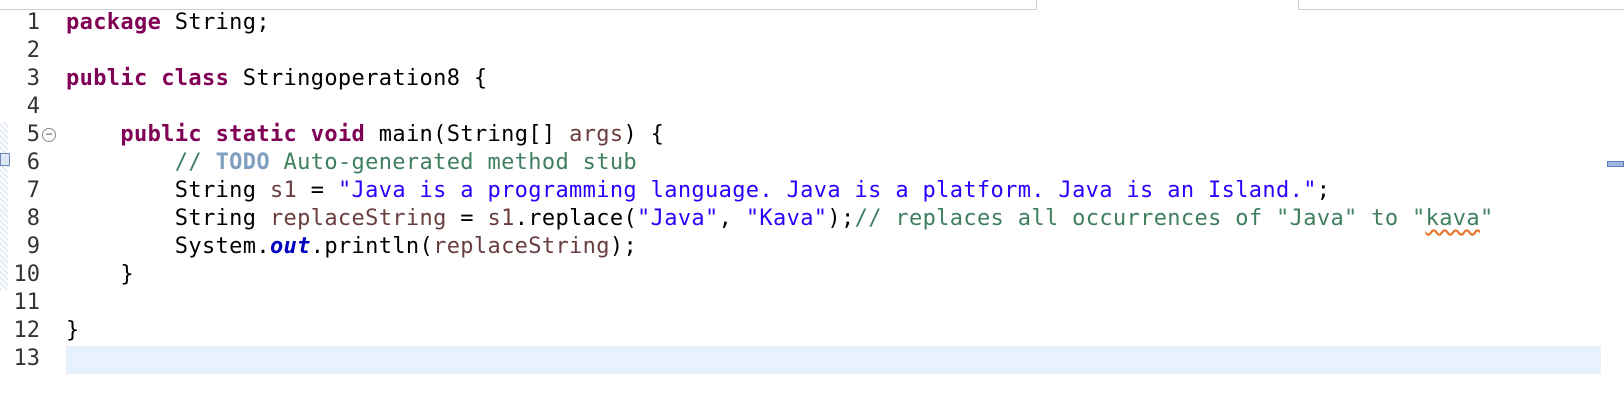 The height and width of the screenshot is (410, 1624). Describe the element at coordinates (33, 162) in the screenshot. I see `line-number: 6` at that location.